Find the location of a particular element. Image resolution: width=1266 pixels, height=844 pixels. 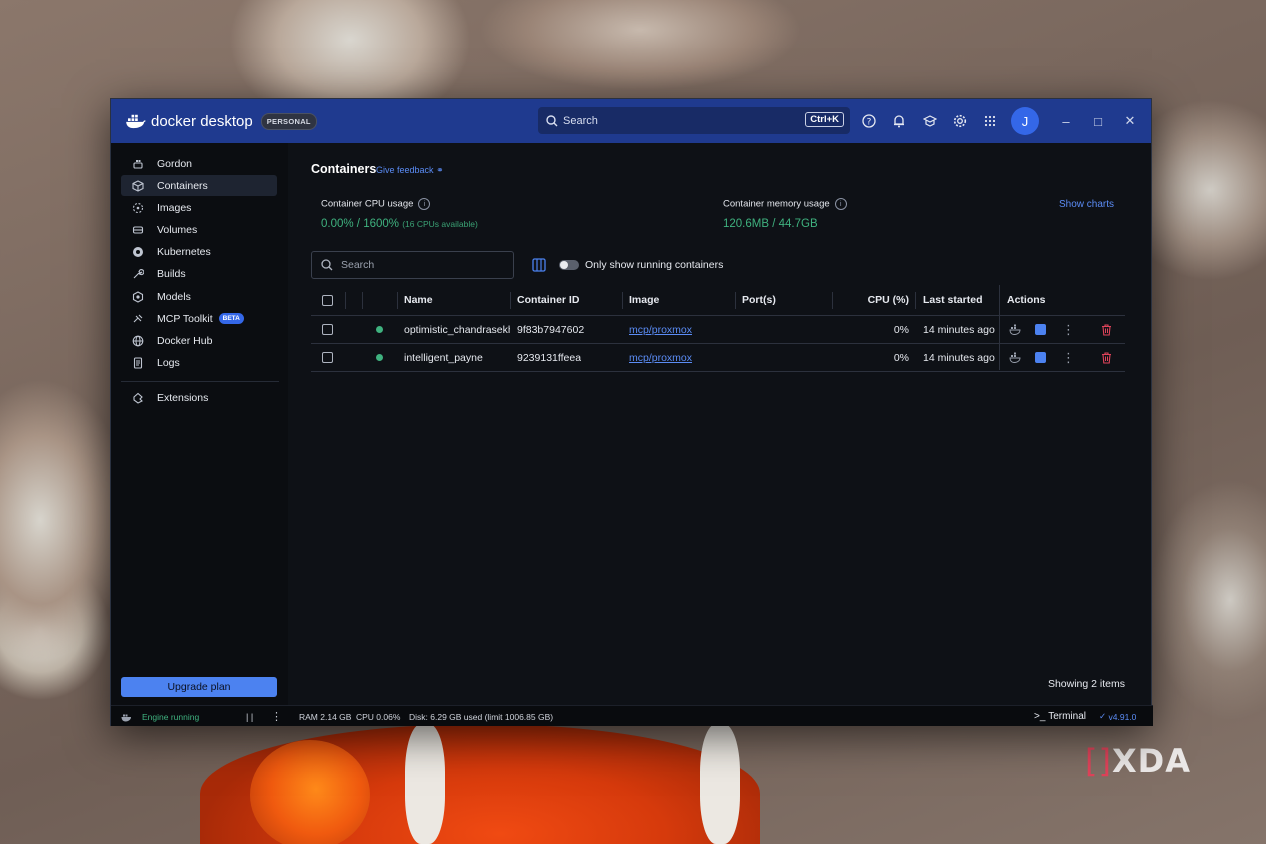

disk-usage: Disk: 6.29 GB used (limit 1006.85 GB) is located at coordinates (481, 716).